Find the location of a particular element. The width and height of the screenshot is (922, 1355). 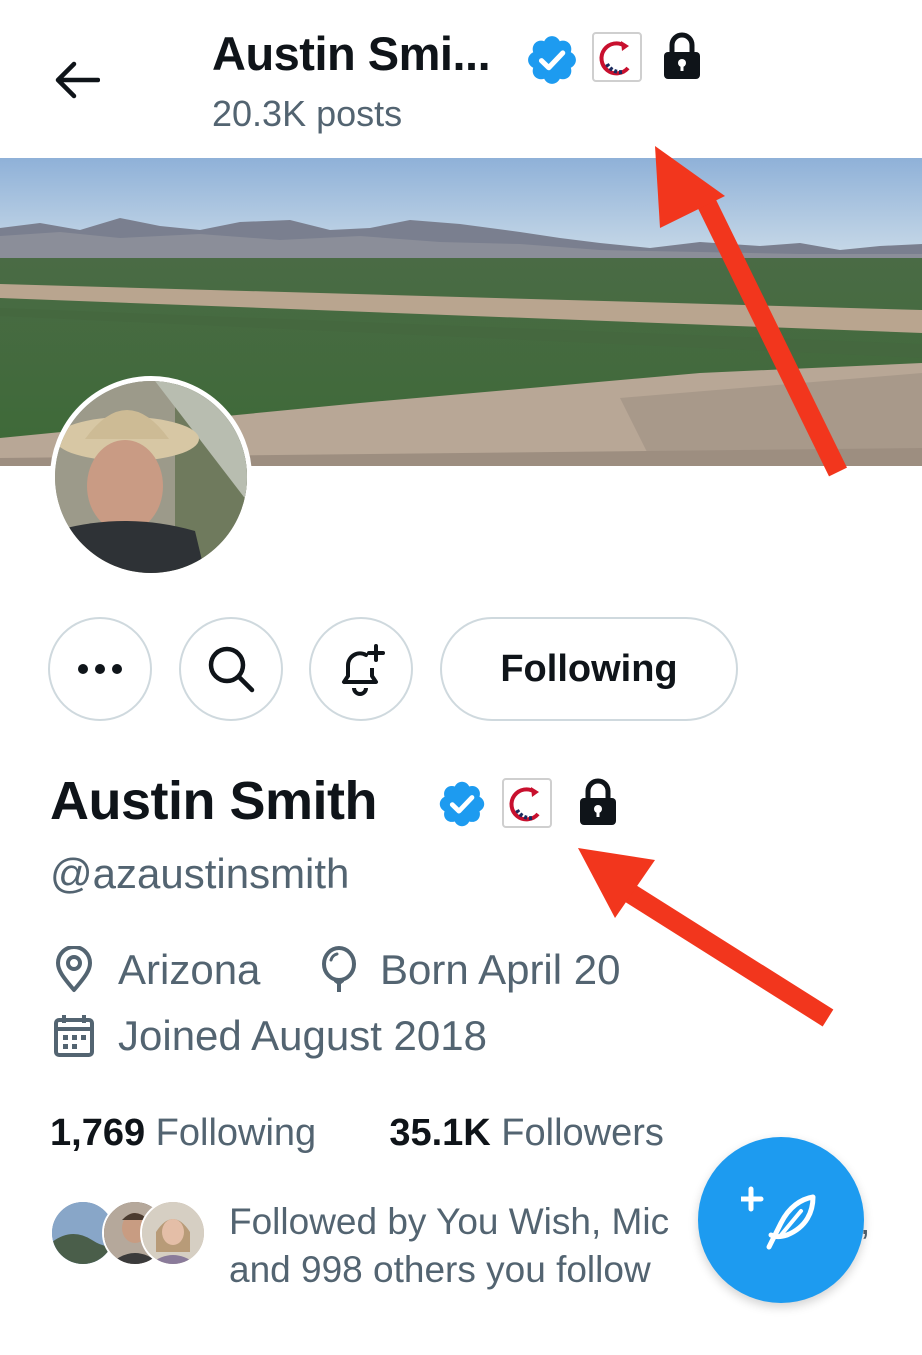

avatar is located at coordinates (173, 1233).